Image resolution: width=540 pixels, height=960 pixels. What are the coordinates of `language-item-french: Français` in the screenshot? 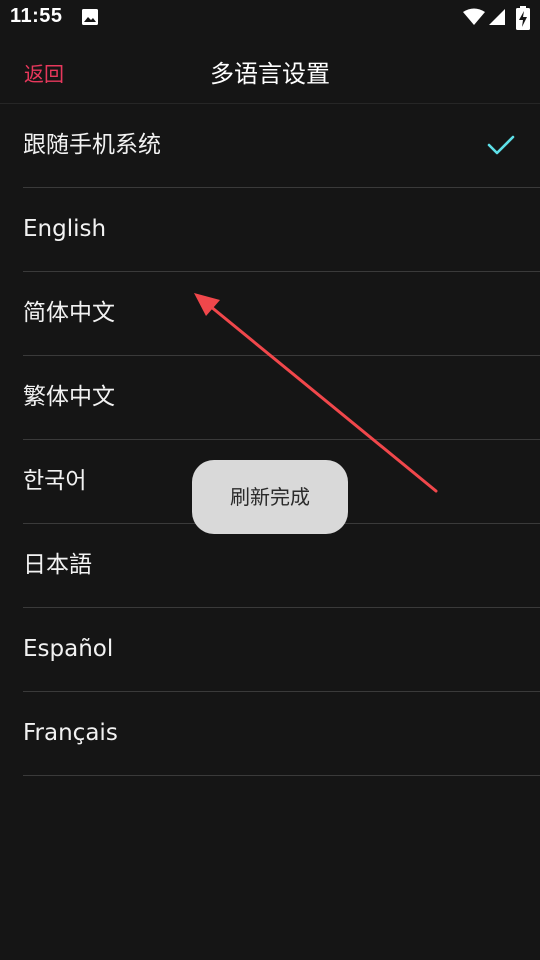 It's located at (281, 734).